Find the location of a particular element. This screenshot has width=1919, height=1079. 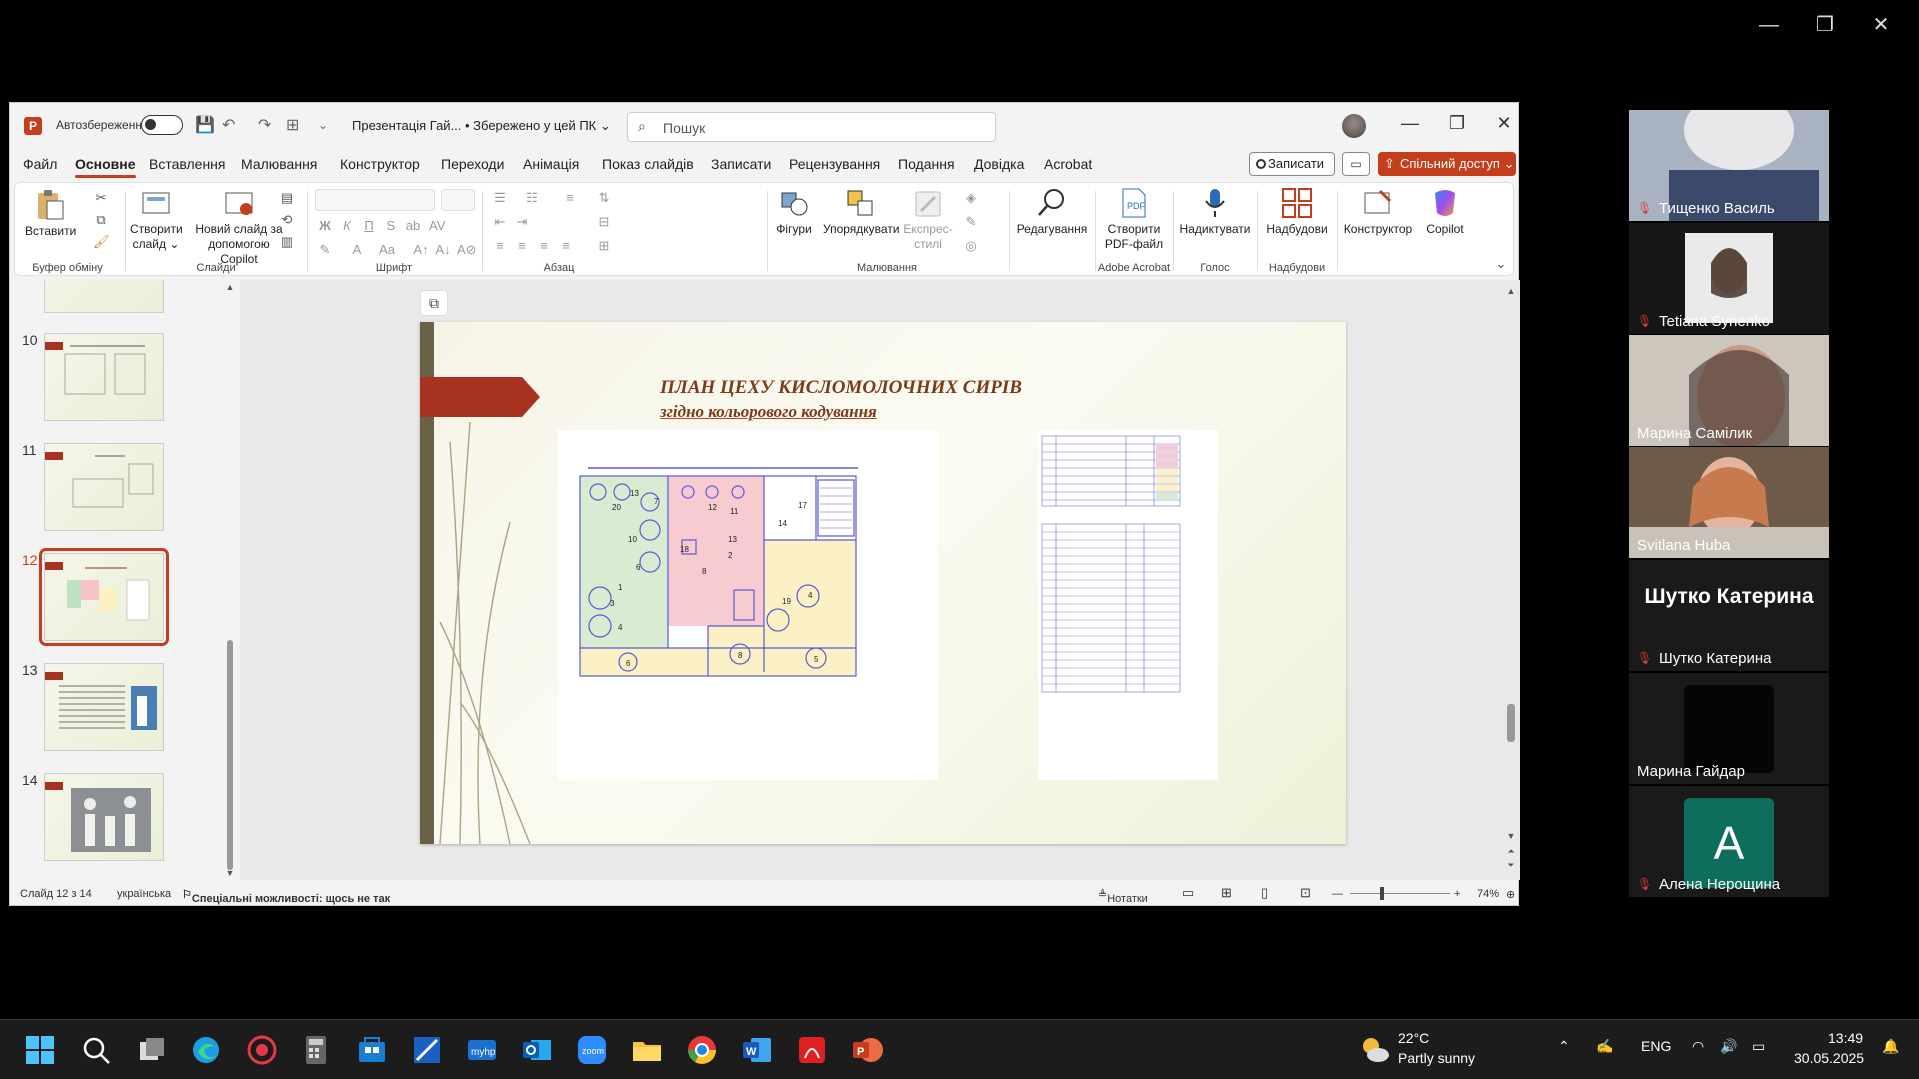

zoom-restore-button: ❐ is located at coordinates (1825, 25).